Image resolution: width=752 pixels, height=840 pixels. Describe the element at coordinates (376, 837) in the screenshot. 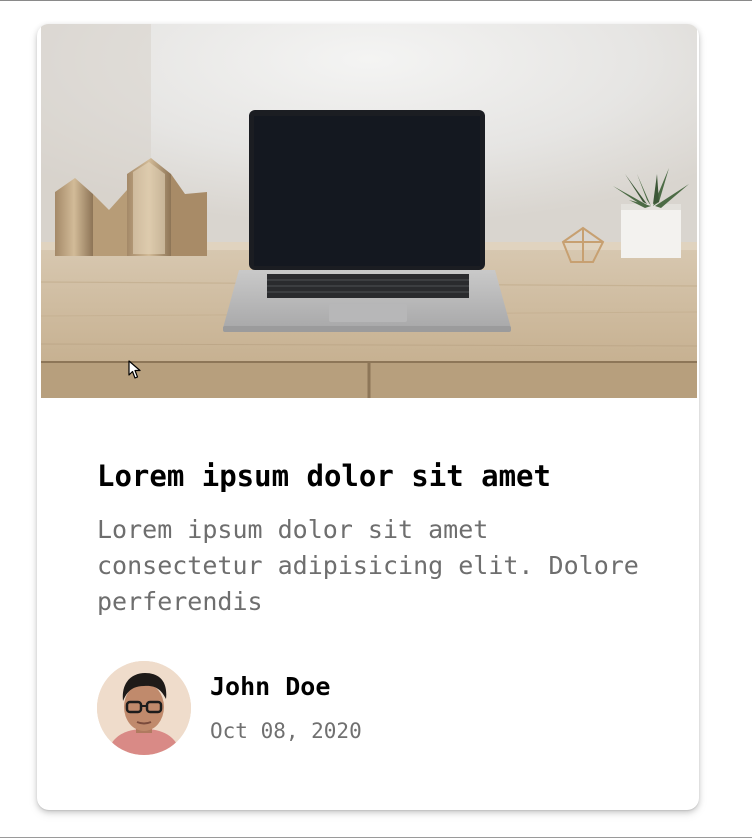

I see `bottom-divider` at that location.